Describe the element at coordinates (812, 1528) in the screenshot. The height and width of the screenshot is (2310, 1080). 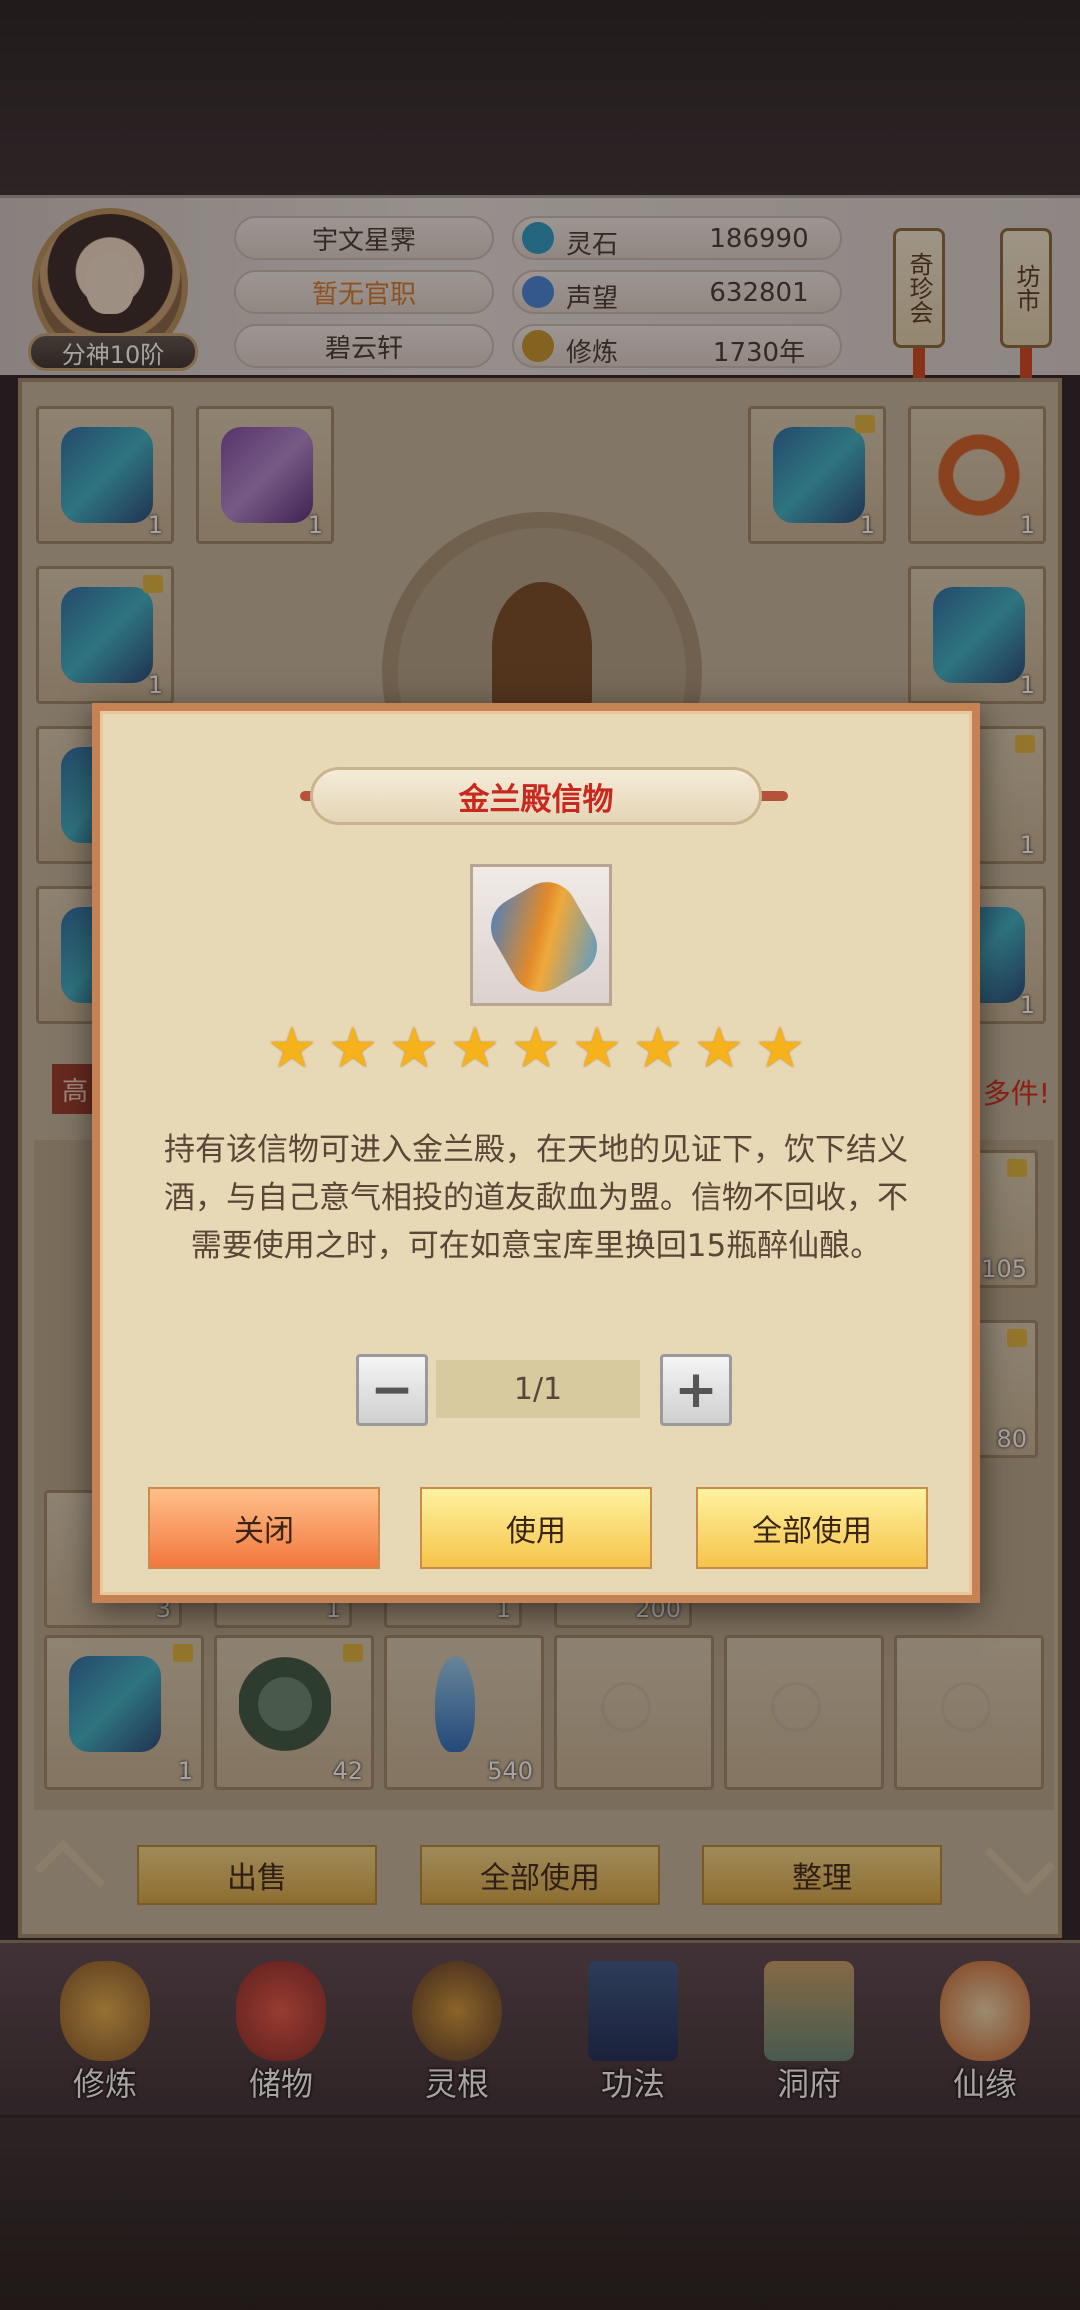
I see `use-all-dialog-button: 全部使用` at that location.